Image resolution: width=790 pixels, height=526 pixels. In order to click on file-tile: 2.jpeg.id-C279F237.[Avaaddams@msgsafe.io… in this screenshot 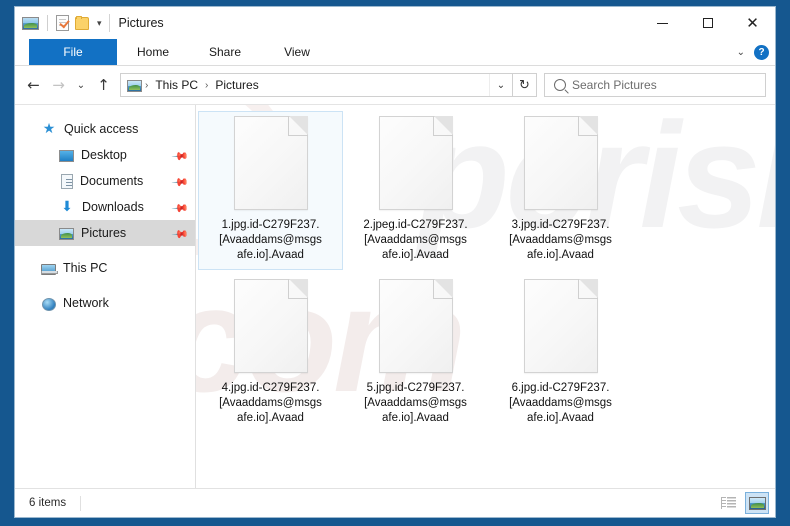, I will do `click(415, 190)`.